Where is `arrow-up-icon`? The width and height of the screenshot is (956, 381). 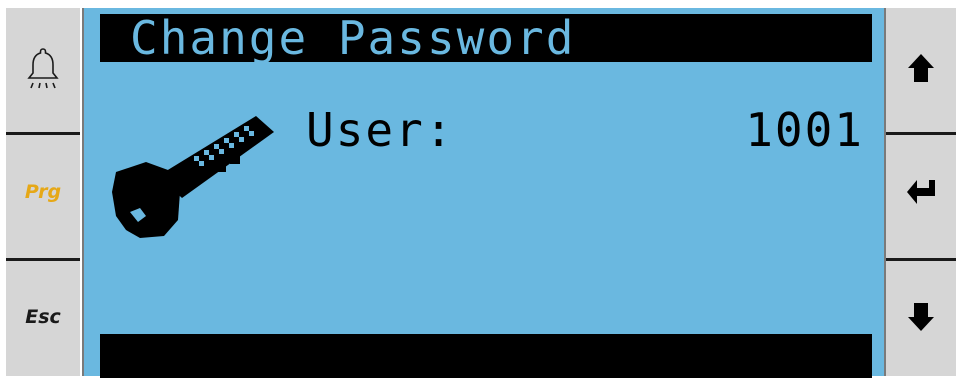 arrow-up-icon is located at coordinates (921, 68).